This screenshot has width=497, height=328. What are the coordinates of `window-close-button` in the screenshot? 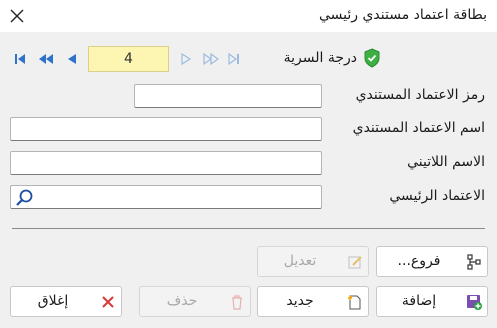 It's located at (17, 16).